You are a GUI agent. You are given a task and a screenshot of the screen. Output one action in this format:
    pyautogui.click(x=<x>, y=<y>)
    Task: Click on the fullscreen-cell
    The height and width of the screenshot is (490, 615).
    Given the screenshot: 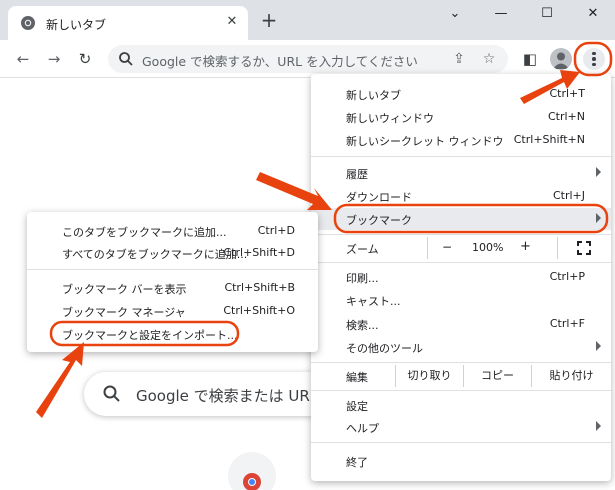 What is the action you would take?
    pyautogui.click(x=584, y=248)
    